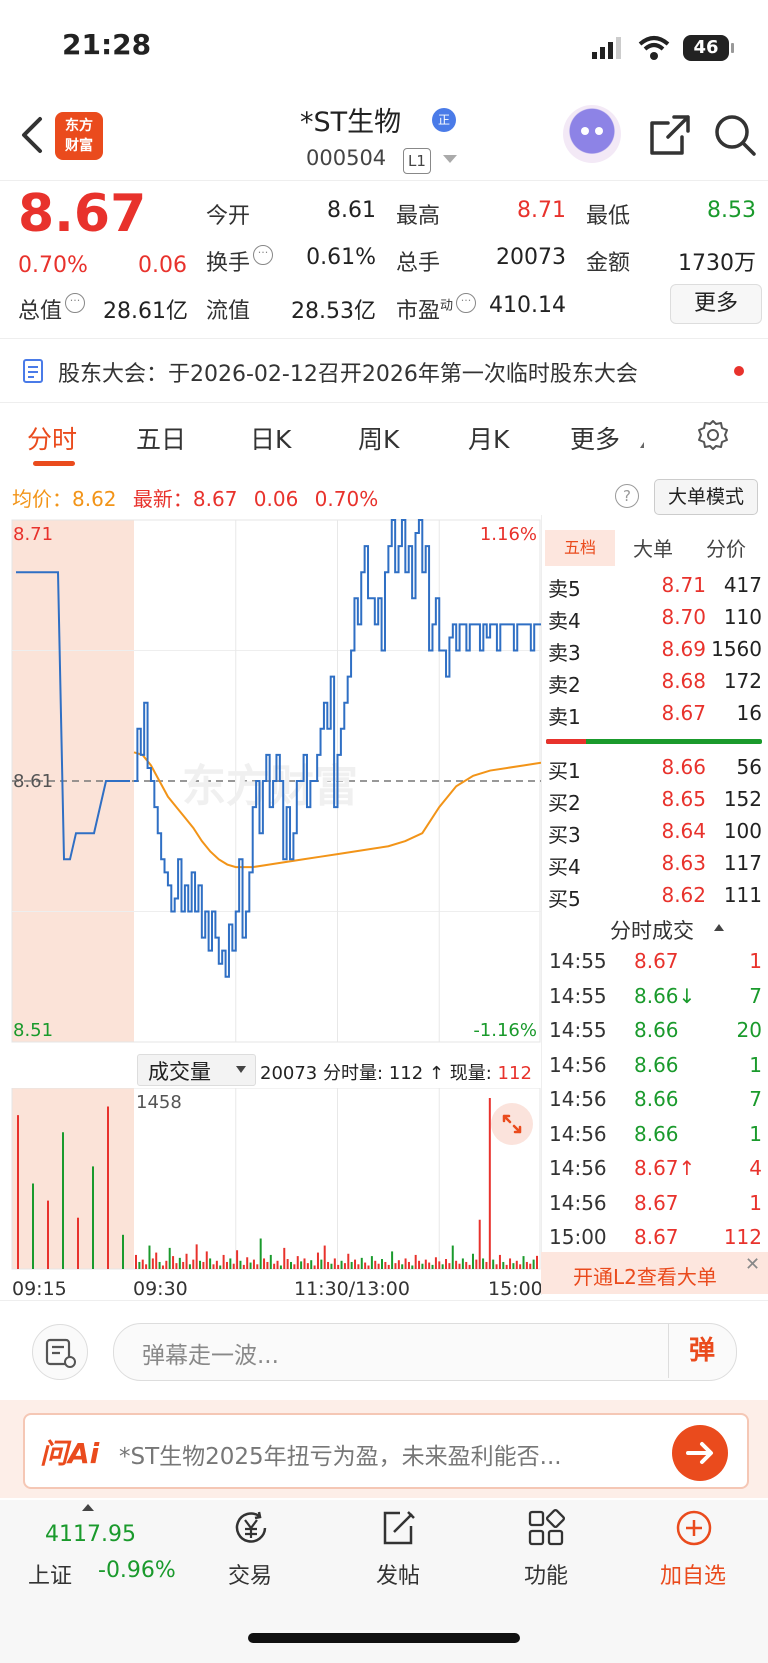  What do you see at coordinates (417, 161) in the screenshot?
I see `level-badge: L1` at bounding box center [417, 161].